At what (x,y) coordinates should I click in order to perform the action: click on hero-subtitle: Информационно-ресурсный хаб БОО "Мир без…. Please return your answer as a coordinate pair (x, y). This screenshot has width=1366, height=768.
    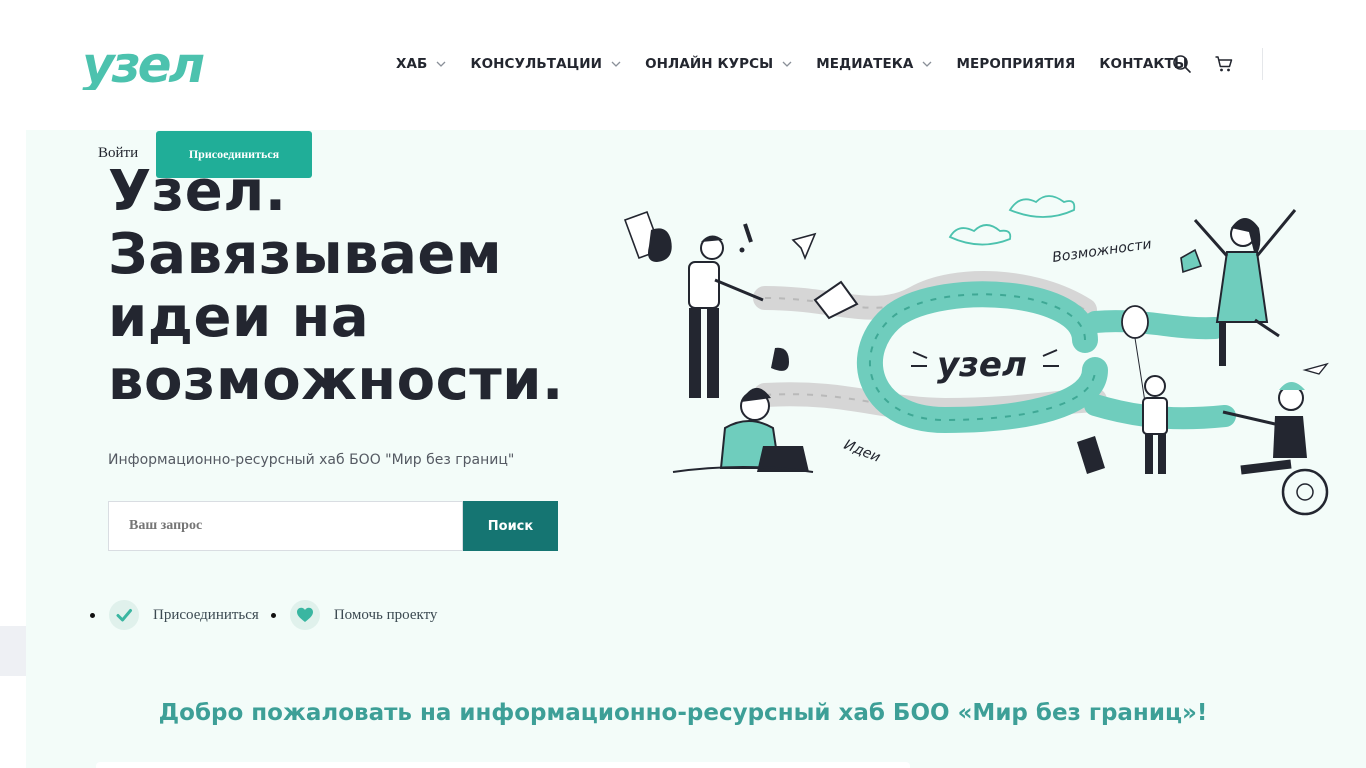
    Looking at the image, I should click on (311, 460).